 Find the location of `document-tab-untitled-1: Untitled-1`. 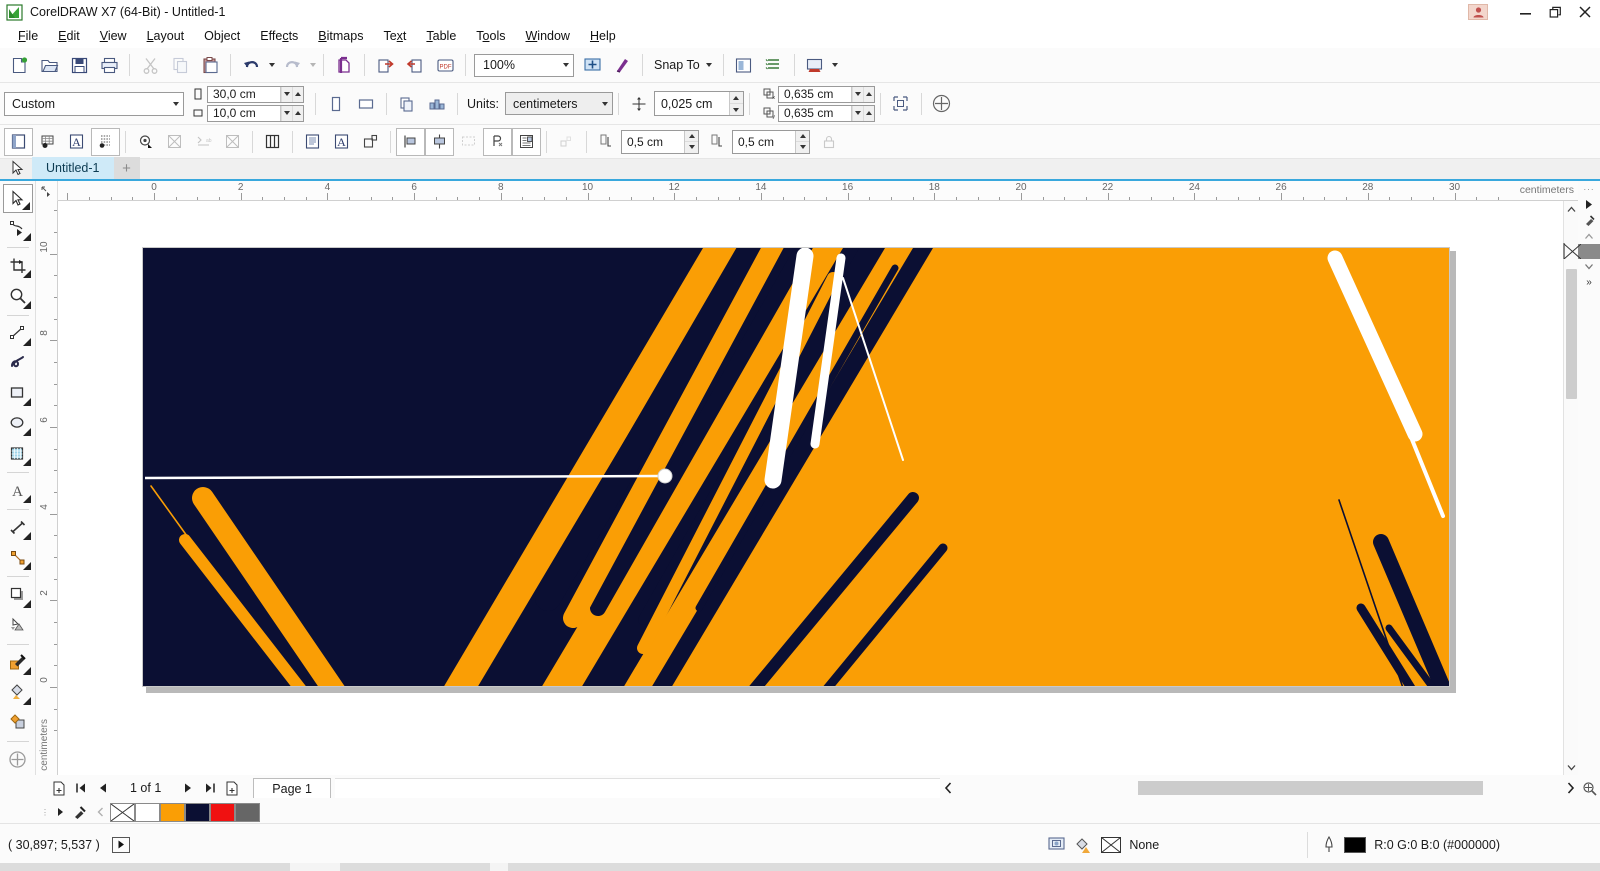

document-tab-untitled-1: Untitled-1 is located at coordinates (73, 168).